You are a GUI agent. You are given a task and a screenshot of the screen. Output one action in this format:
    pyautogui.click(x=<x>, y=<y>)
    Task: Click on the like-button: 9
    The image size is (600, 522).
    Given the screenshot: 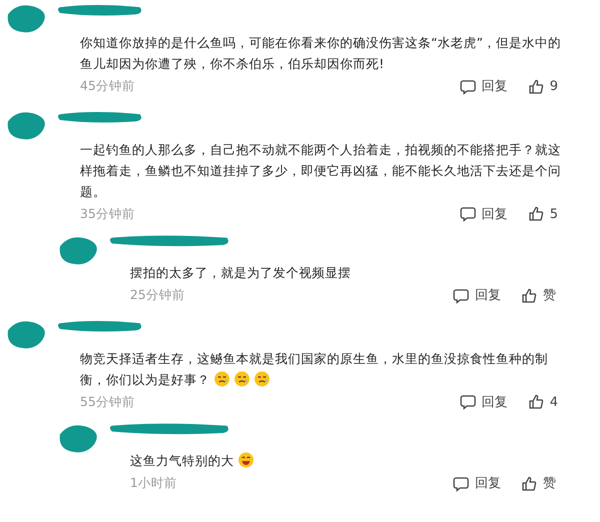 What is the action you would take?
    pyautogui.click(x=543, y=86)
    